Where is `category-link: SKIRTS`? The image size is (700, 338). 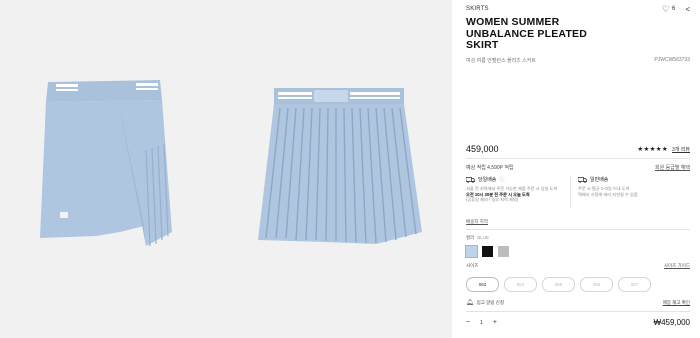 category-link: SKIRTS is located at coordinates (477, 9).